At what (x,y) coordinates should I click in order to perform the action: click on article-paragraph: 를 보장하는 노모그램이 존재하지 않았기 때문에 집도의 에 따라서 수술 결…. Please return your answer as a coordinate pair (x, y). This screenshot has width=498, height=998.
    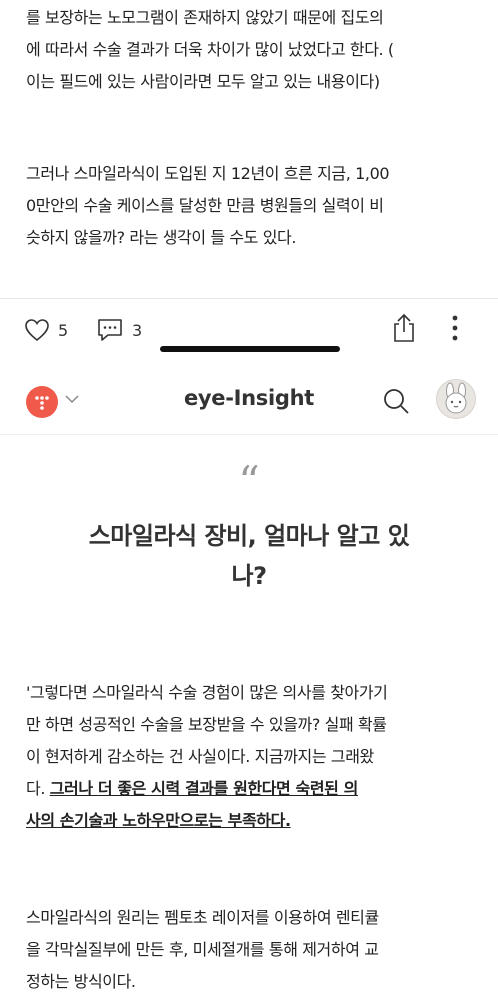
    Looking at the image, I should click on (252, 50).